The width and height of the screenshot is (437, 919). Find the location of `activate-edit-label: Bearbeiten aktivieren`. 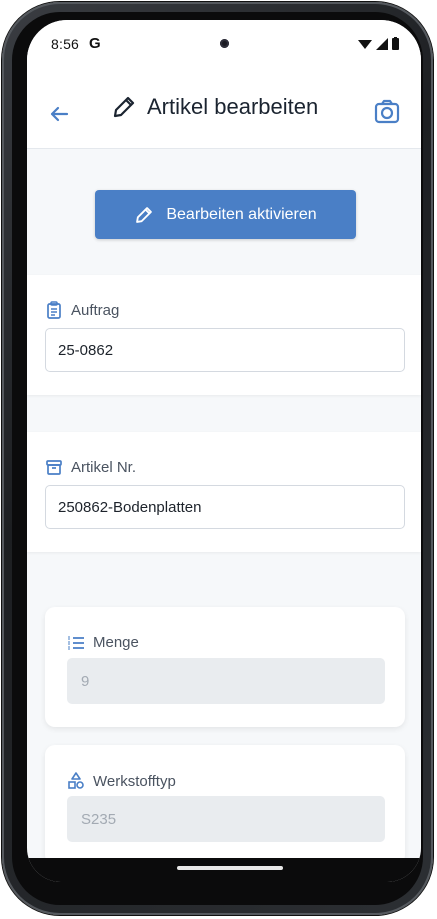

activate-edit-label: Bearbeiten aktivieren is located at coordinates (241, 214).